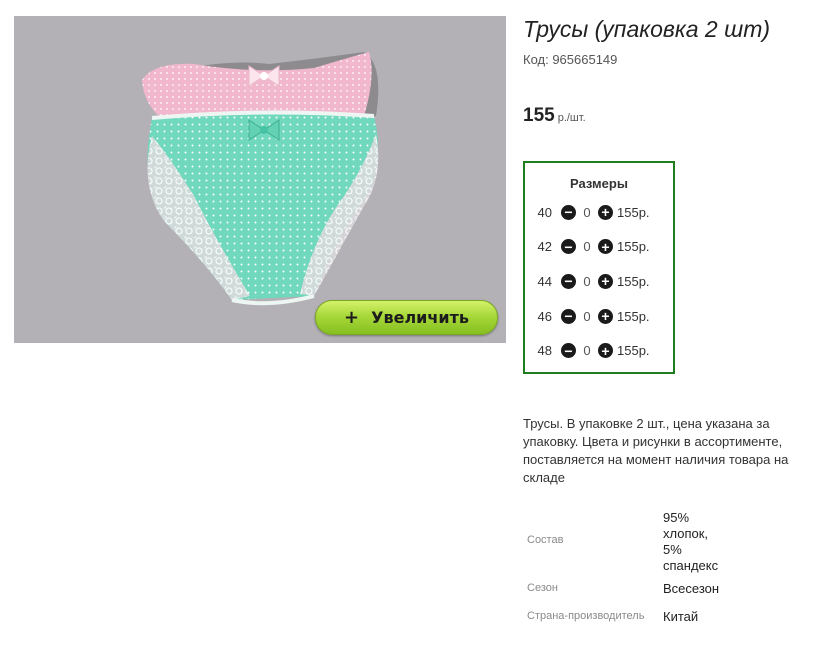  I want to click on size-row-44: 44 − 0 + 155р., so click(599, 281).